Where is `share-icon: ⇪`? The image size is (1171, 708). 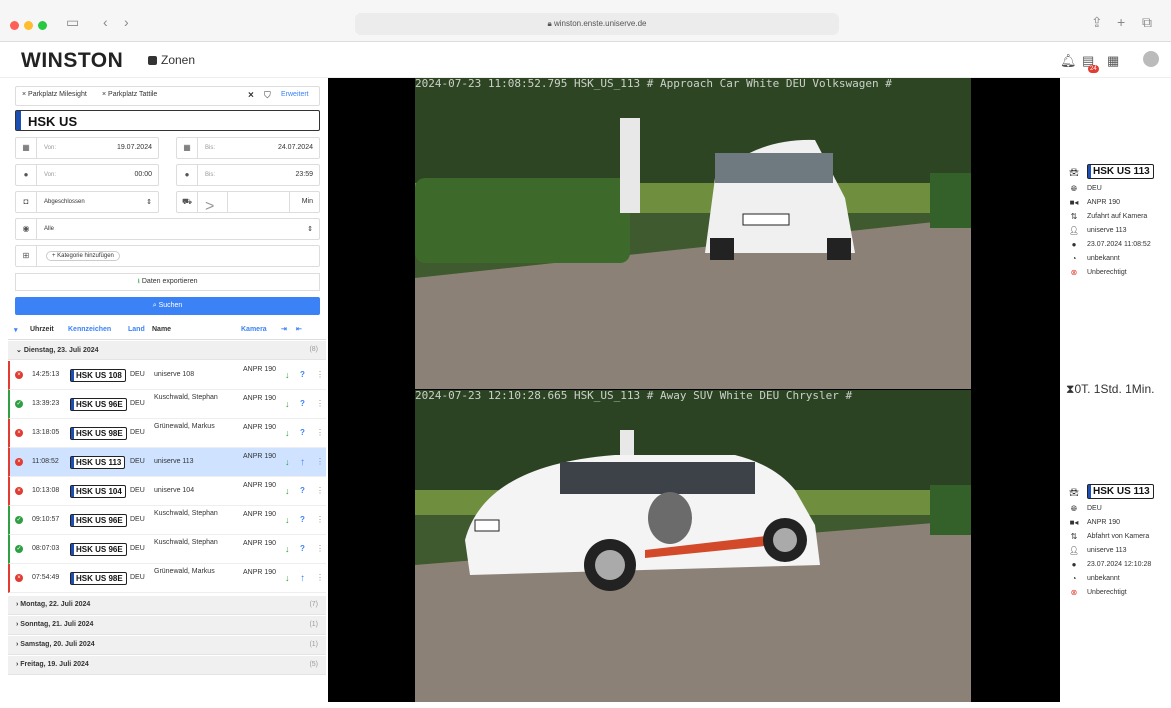
share-icon: ⇪ is located at coordinates (1097, 22).